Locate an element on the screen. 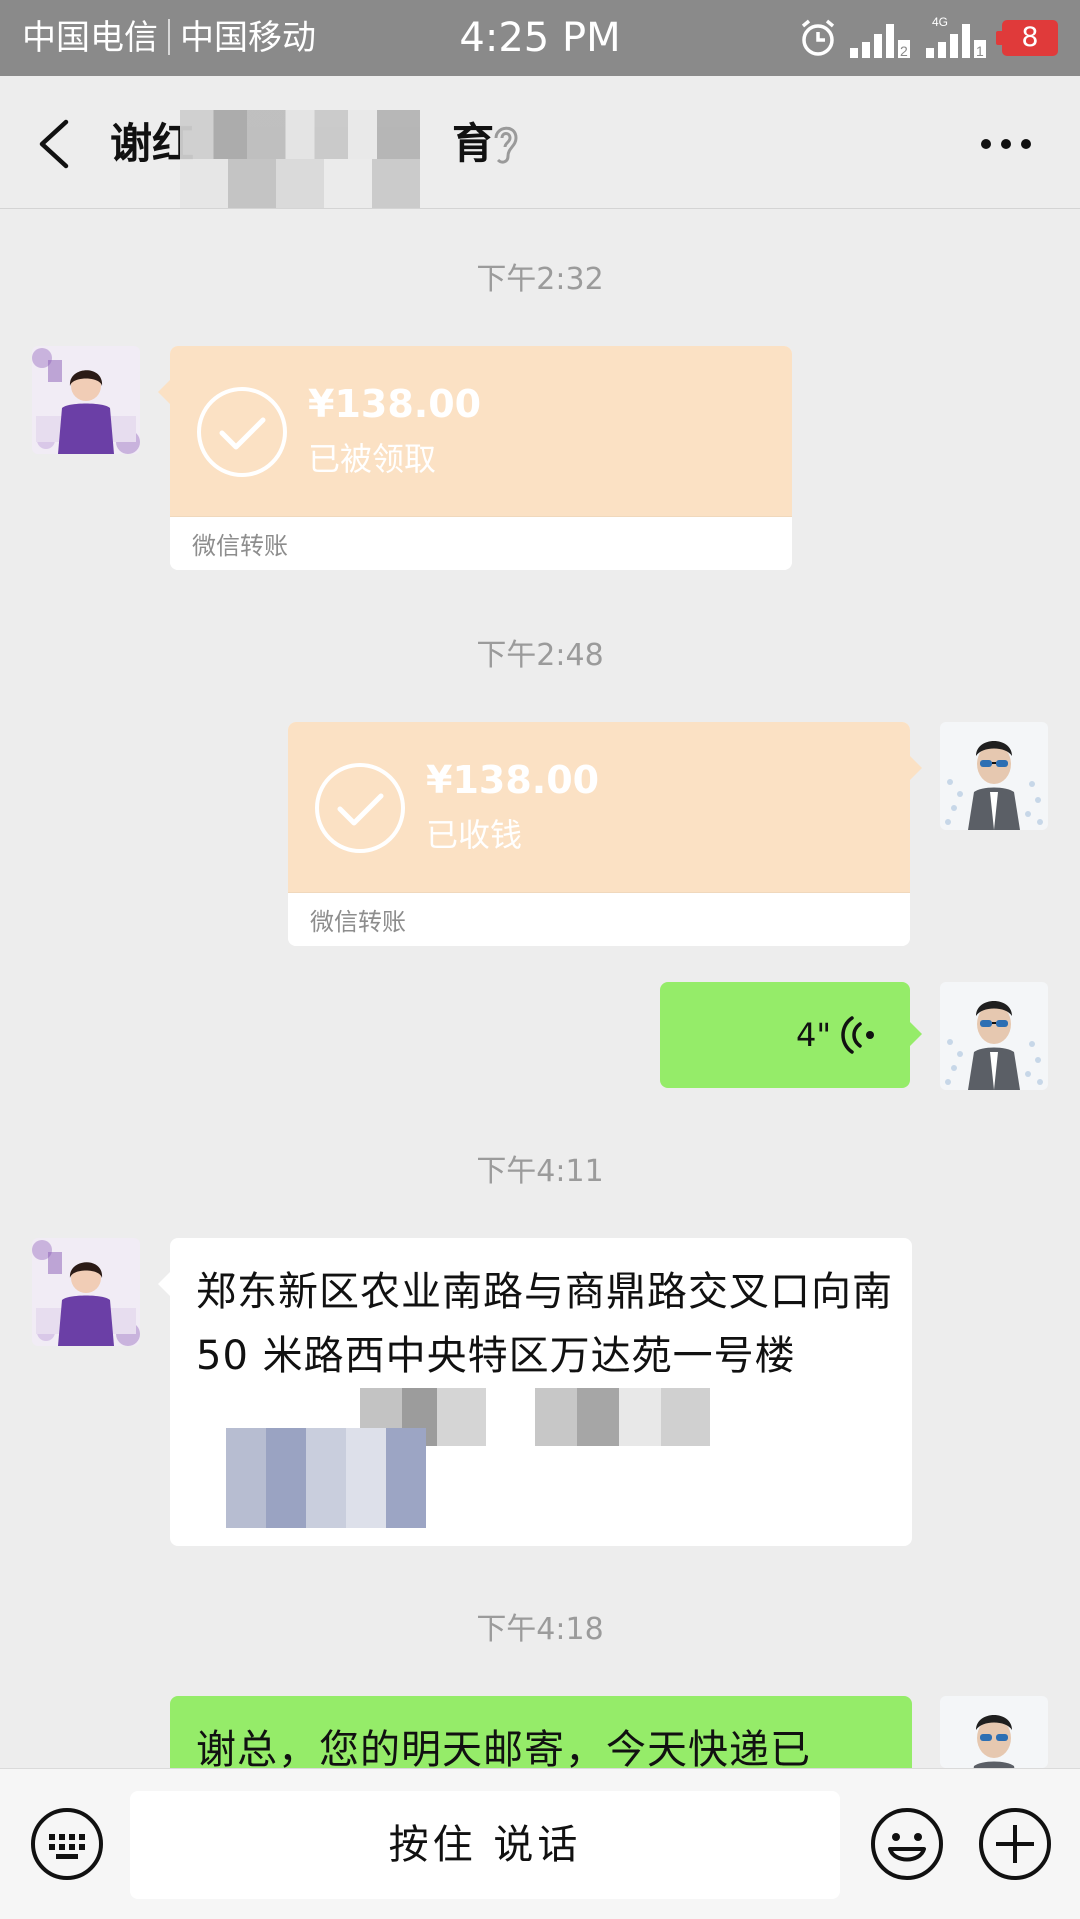 This screenshot has width=1080, height=1919. signal-4g-icon: 4G 1 is located at coordinates (956, 36).